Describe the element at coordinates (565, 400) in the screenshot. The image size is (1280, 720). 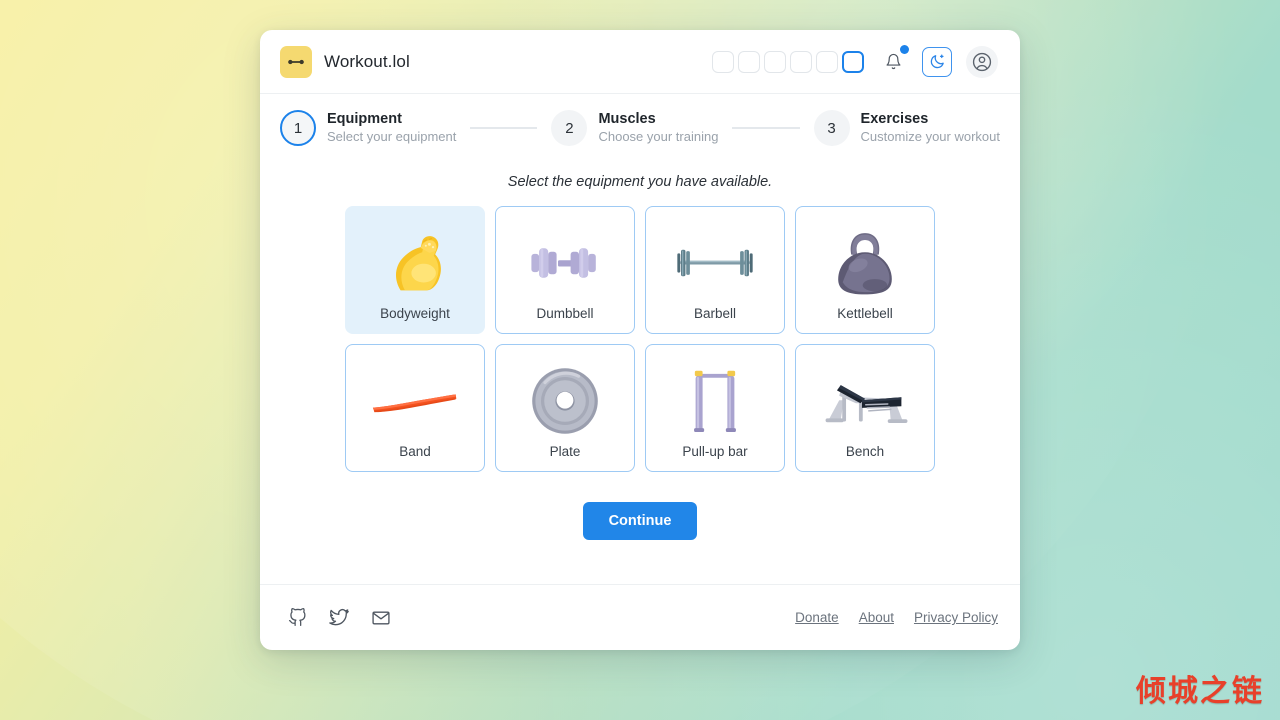
I see `weight-plate-icon` at that location.